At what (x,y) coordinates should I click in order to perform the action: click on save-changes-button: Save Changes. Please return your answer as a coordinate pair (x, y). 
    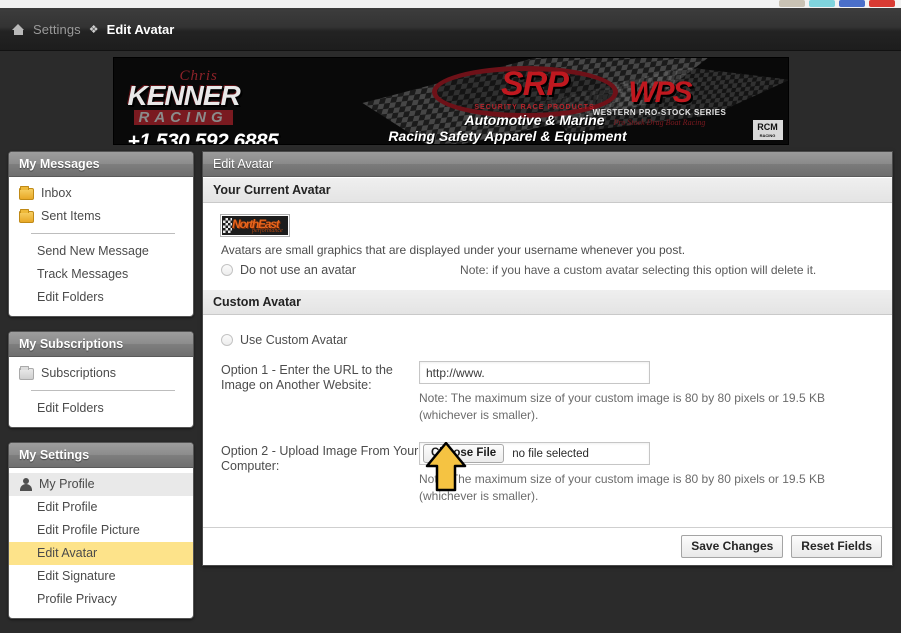
    Looking at the image, I should click on (732, 546).